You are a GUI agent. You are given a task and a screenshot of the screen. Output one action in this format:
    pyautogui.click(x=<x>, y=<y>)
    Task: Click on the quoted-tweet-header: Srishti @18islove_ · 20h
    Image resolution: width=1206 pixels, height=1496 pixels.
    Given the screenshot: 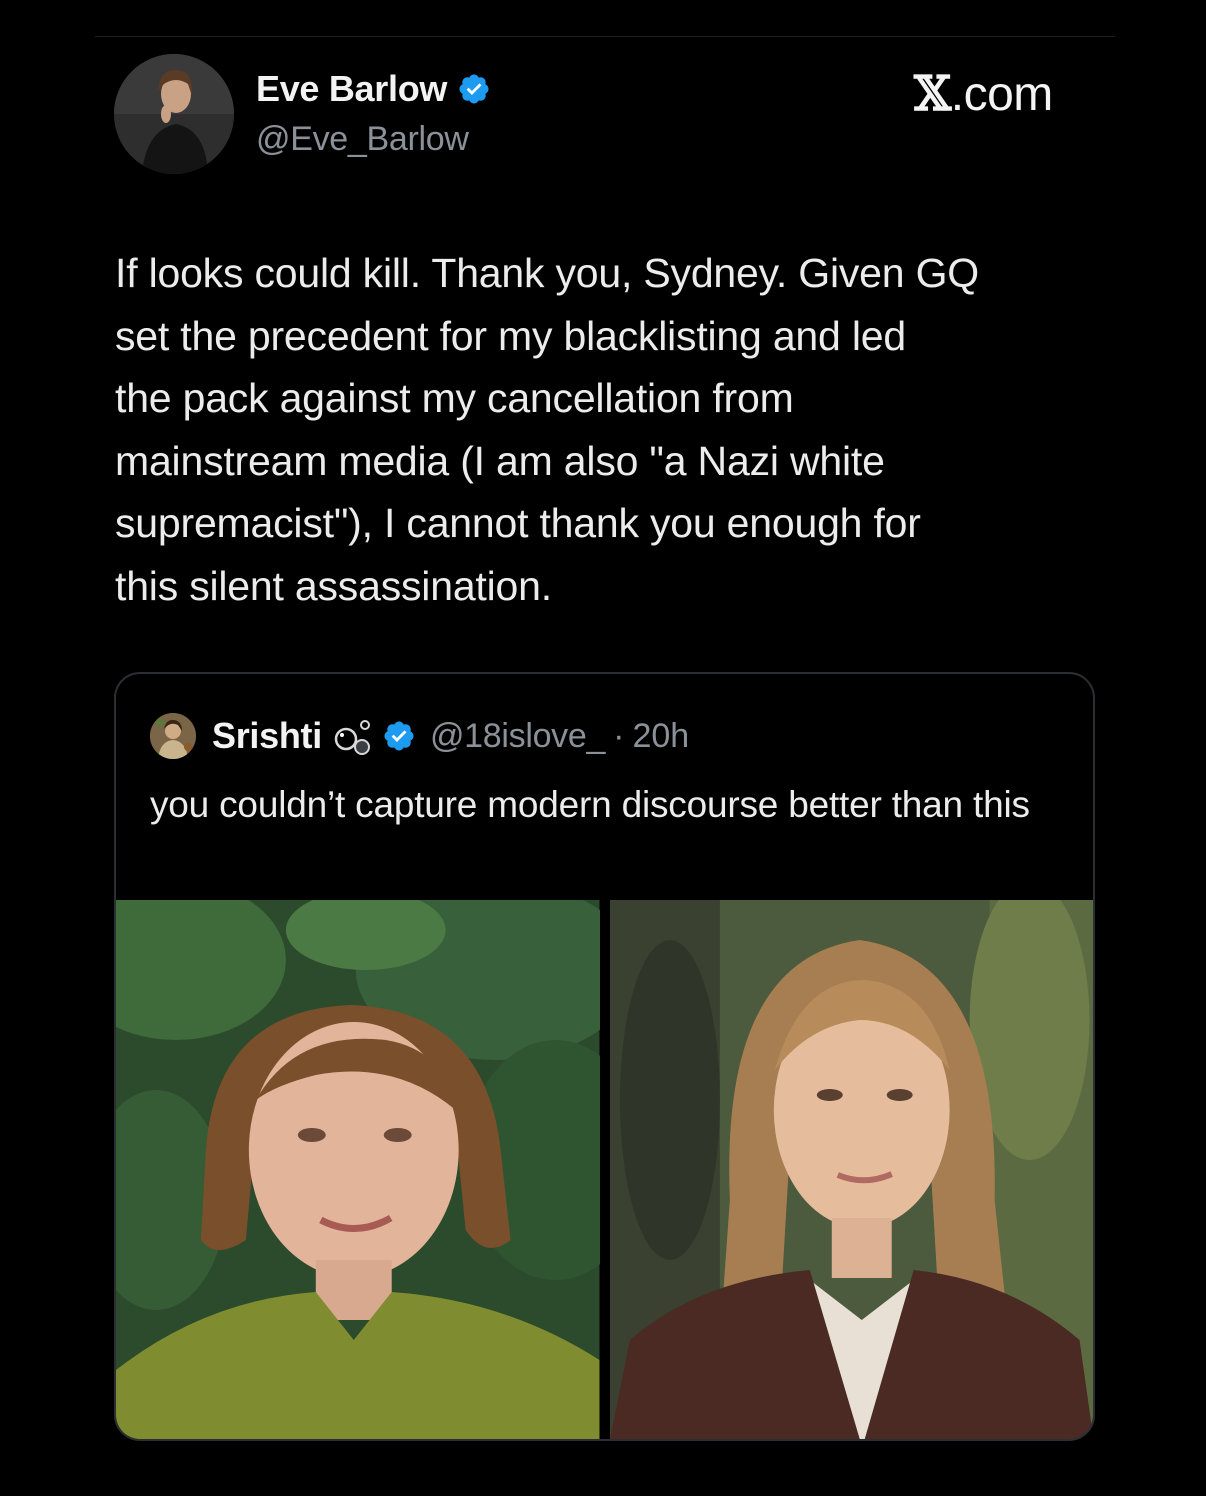 What is the action you would take?
    pyautogui.click(x=419, y=736)
    